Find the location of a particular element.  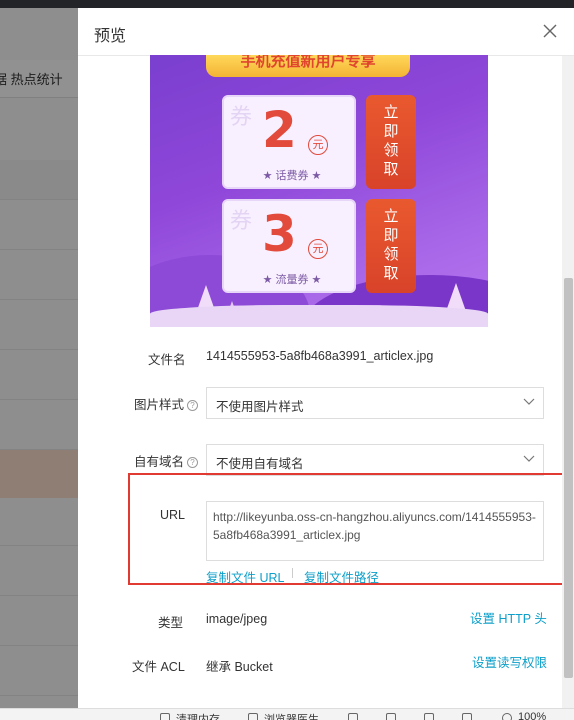

type-label: 类型 is located at coordinates (171, 623).